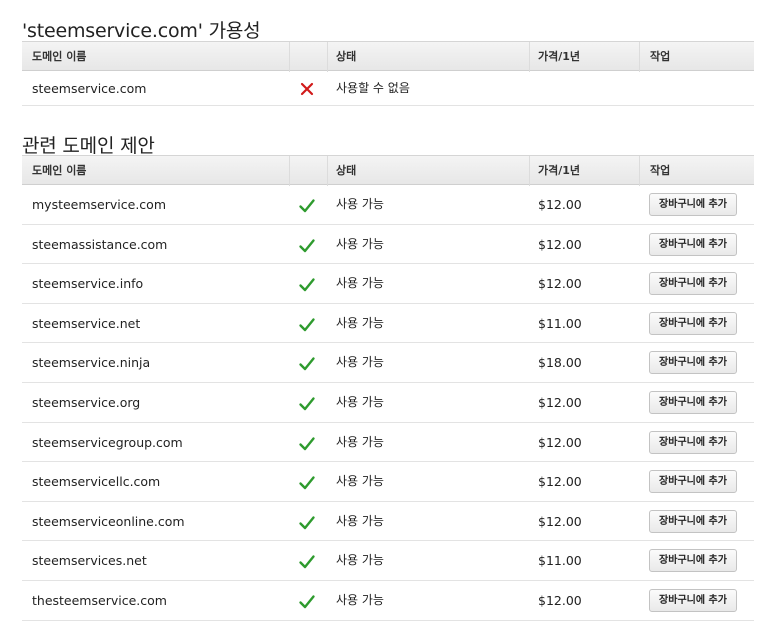  I want to click on domain-name: steemservice.info, so click(88, 284).